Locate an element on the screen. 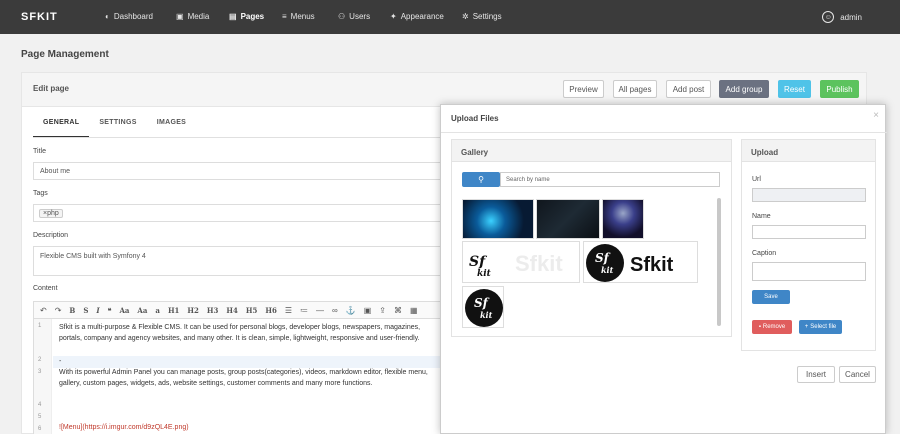 Image resolution: width=900 pixels, height=434 pixels. plus-icon: + is located at coordinates (806, 327).